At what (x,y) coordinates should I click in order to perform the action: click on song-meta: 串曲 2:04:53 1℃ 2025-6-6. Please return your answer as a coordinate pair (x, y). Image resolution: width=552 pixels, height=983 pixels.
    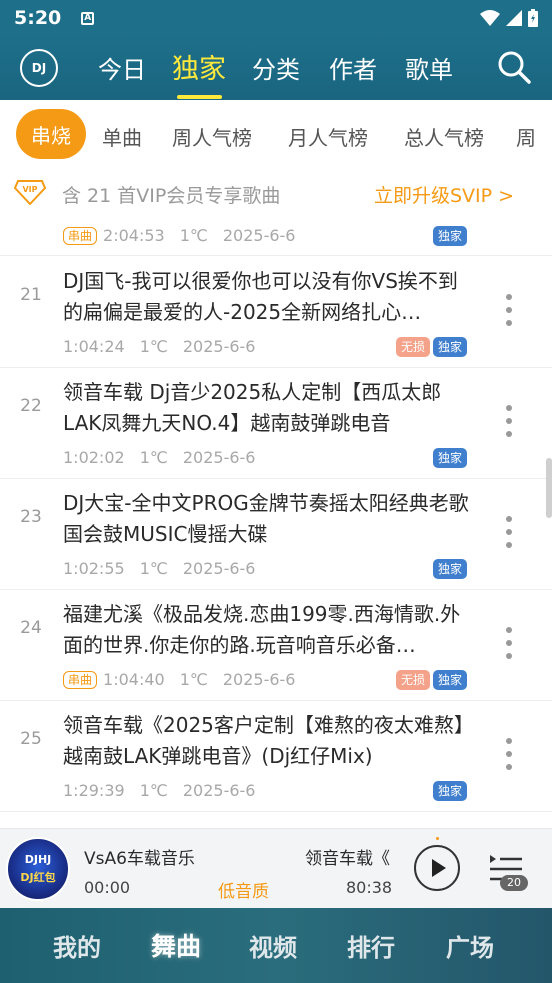
    Looking at the image, I should click on (186, 235).